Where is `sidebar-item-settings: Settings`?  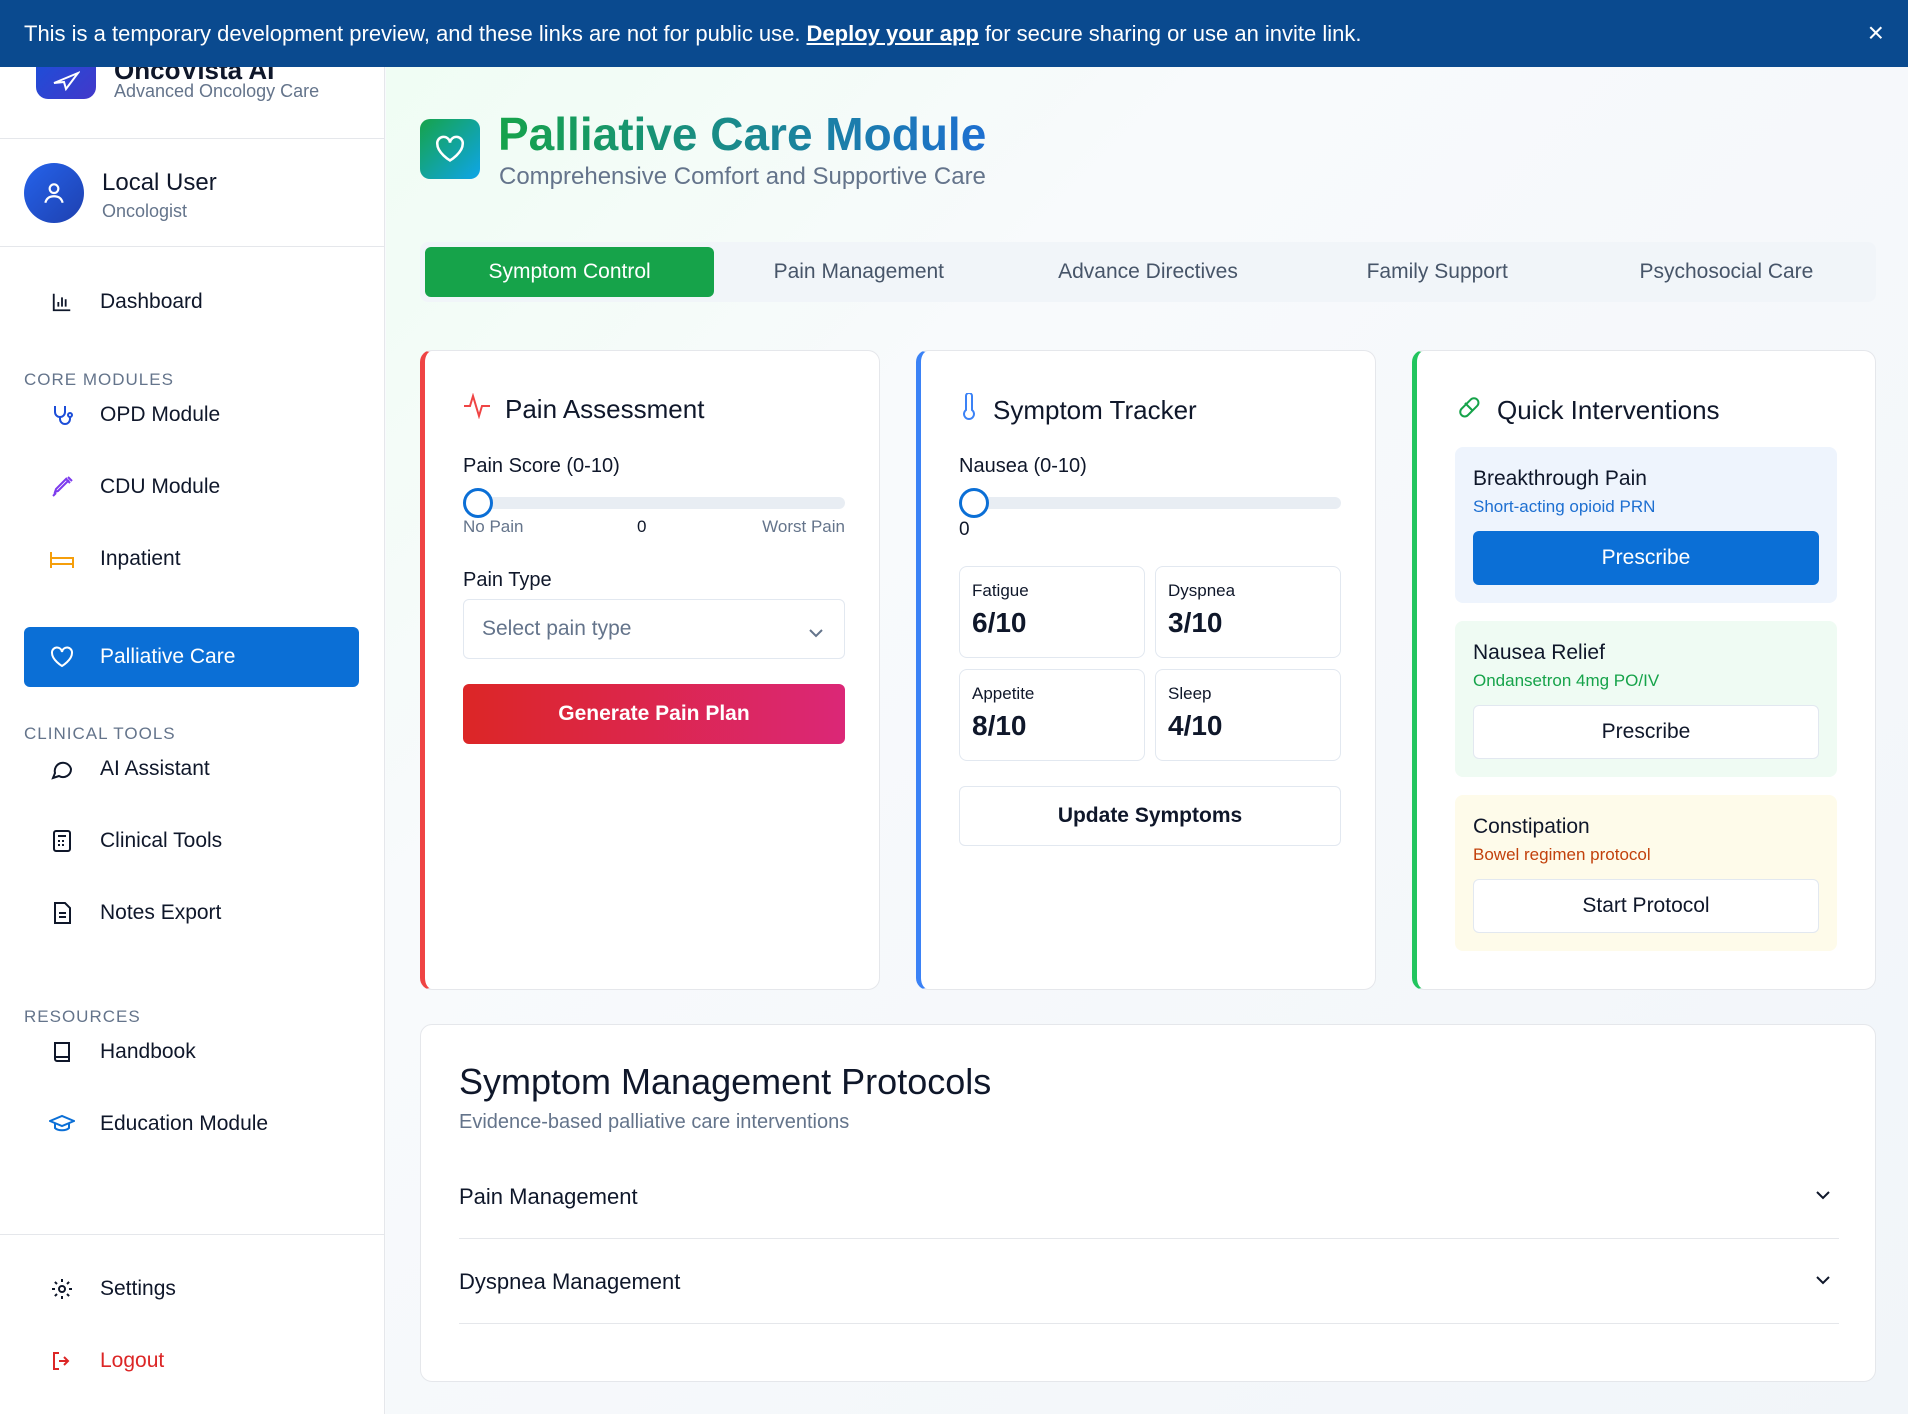 sidebar-item-settings: Settings is located at coordinates (191, 1289).